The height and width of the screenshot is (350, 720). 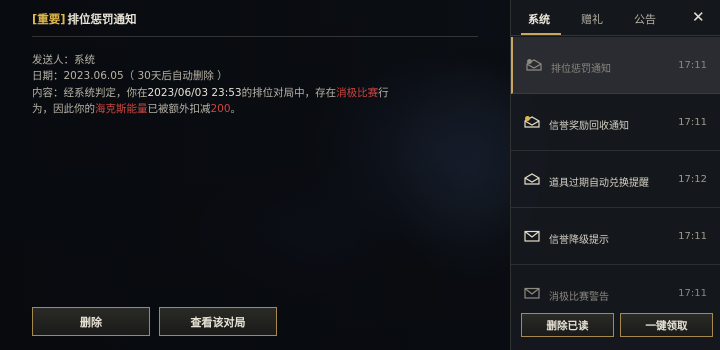 What do you see at coordinates (589, 126) in the screenshot?
I see `mail-item-label: 信誉奖励回收通知` at bounding box center [589, 126].